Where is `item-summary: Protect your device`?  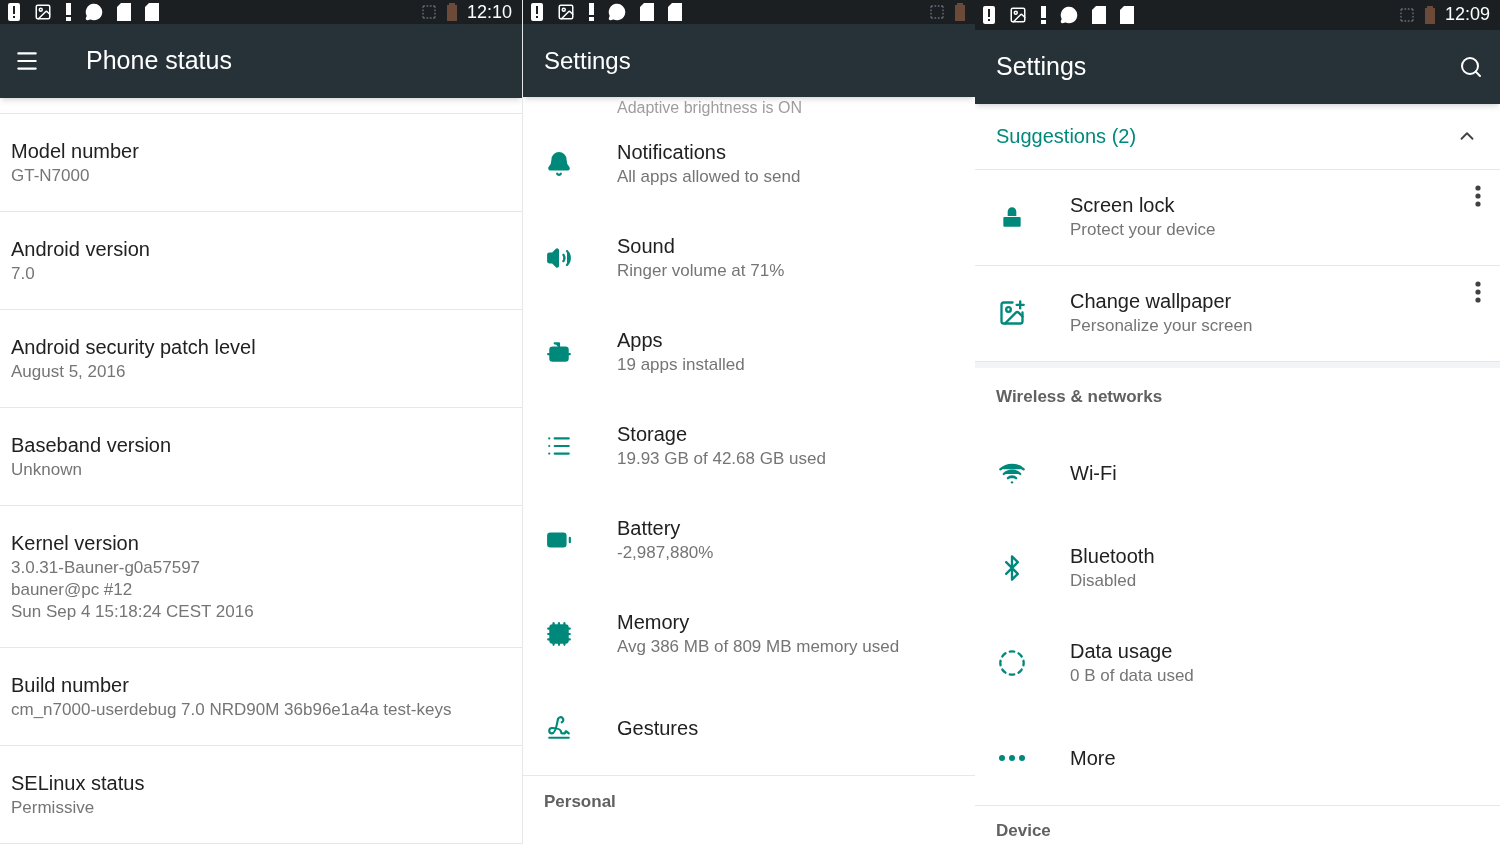 item-summary: Protect your device is located at coordinates (1143, 230).